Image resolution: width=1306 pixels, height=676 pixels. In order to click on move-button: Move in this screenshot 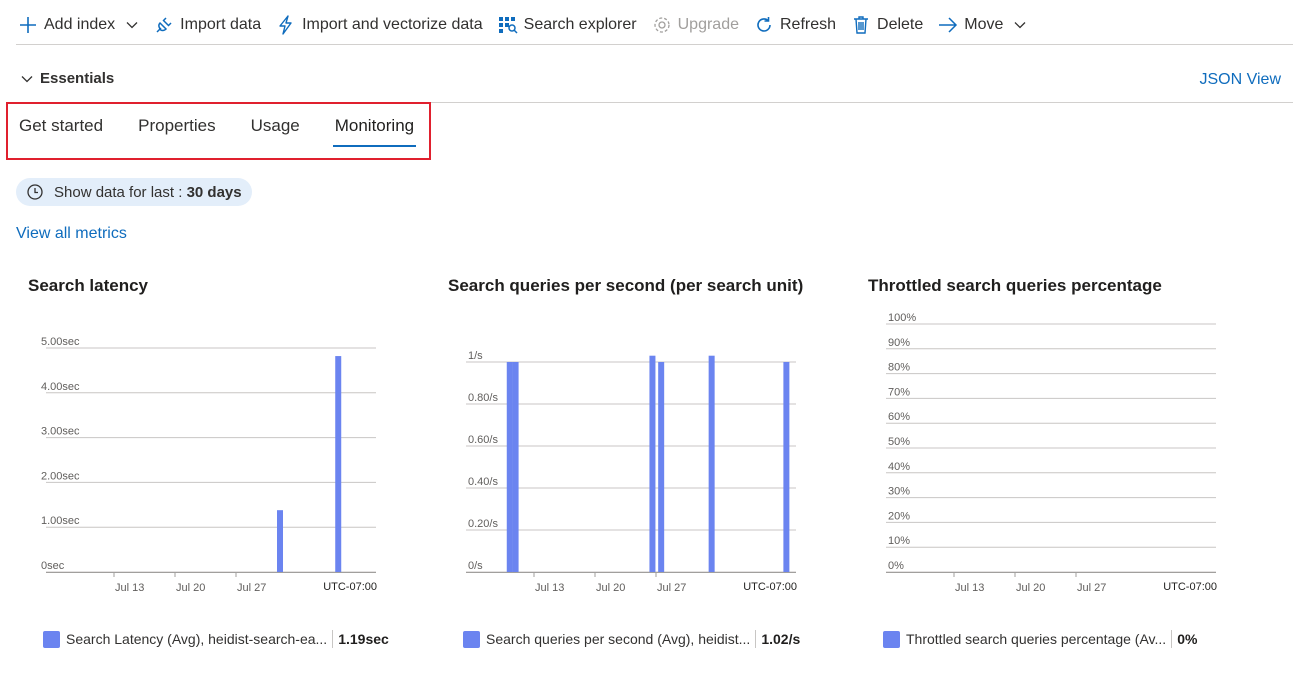, I will do `click(982, 25)`.